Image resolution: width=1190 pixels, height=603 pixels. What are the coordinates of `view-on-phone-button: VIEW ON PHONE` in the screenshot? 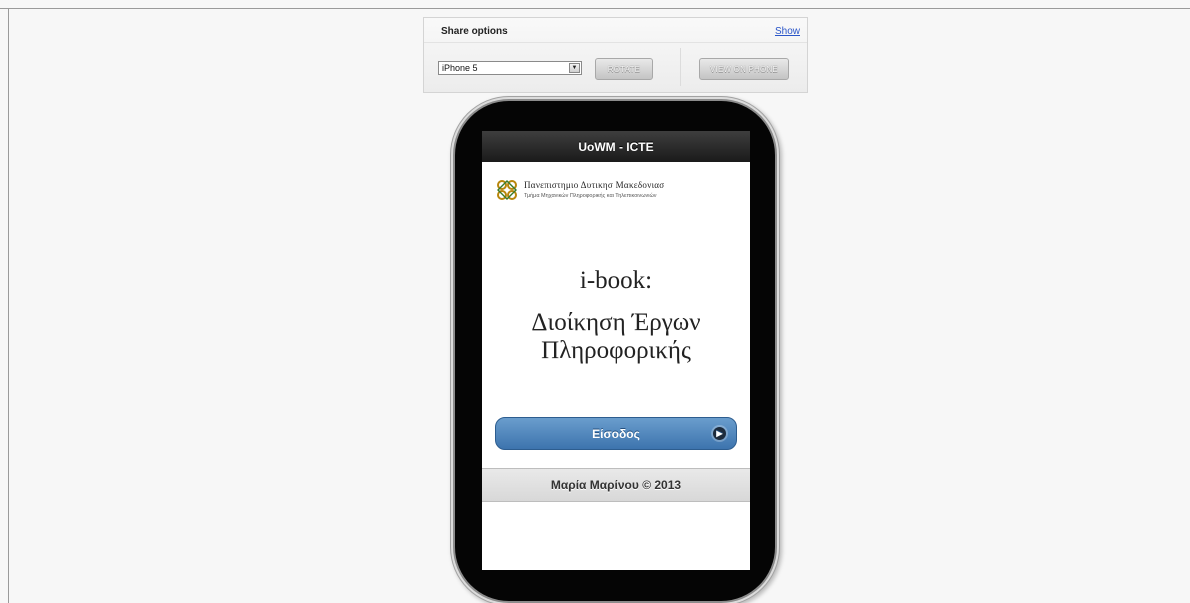 It's located at (744, 69).